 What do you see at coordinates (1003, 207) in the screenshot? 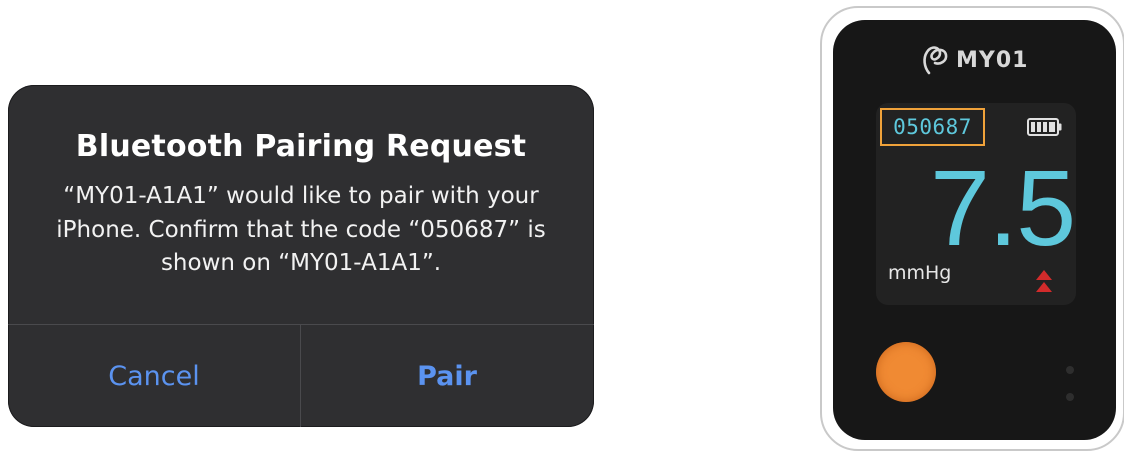
I see `pressure-reading: 7.5` at bounding box center [1003, 207].